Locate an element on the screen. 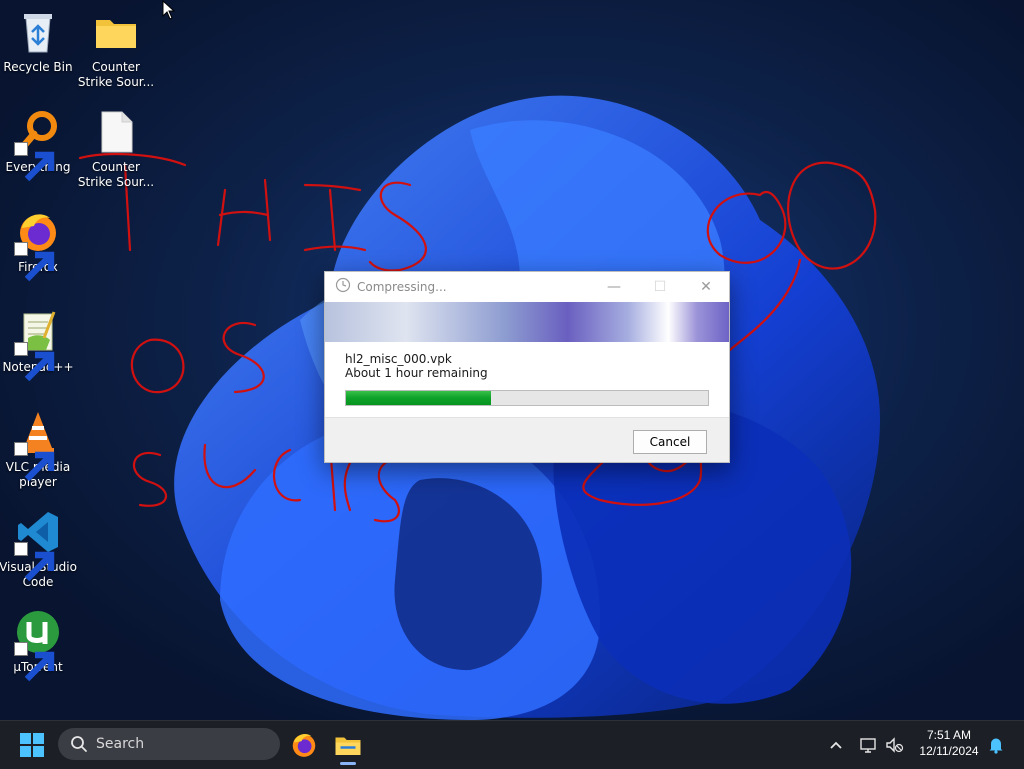 Image resolution: width=1024 pixels, height=769 pixels. volume-muted-icon is located at coordinates (894, 745).